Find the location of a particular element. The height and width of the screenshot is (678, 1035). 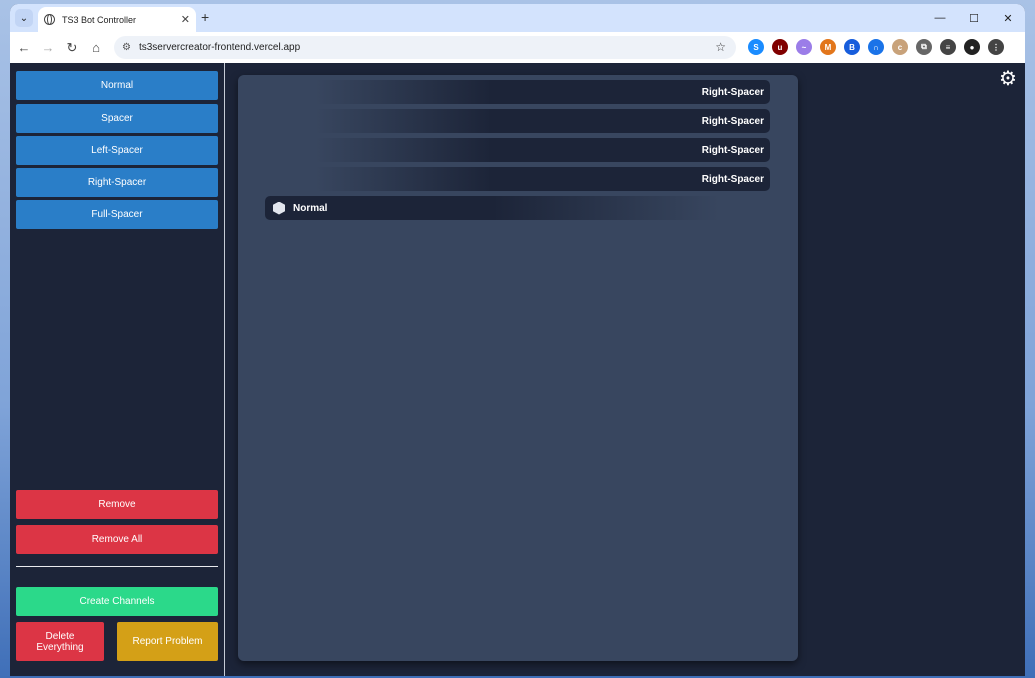

sidebar-divider is located at coordinates (117, 566).